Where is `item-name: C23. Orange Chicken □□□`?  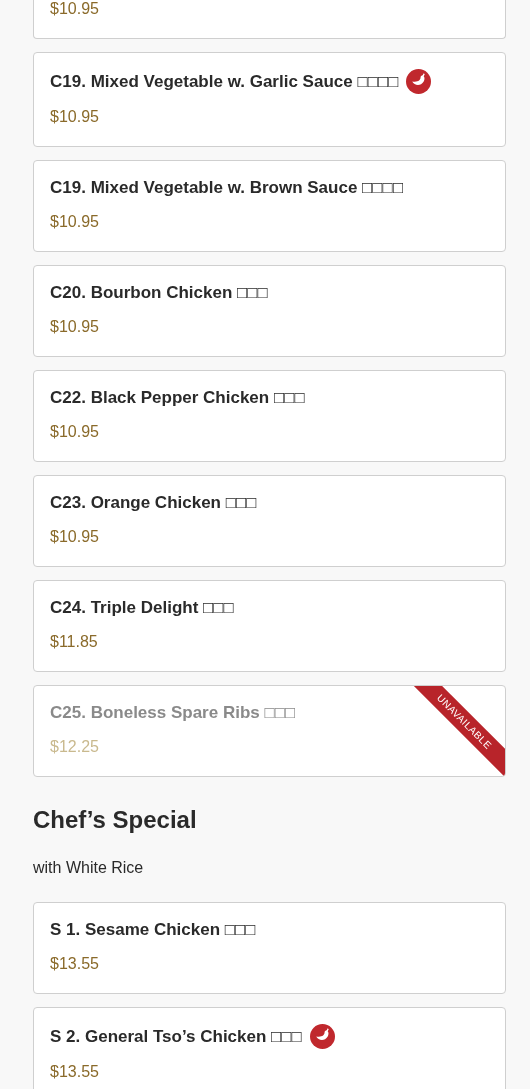
item-name: C23. Orange Chicken □□□ is located at coordinates (153, 503).